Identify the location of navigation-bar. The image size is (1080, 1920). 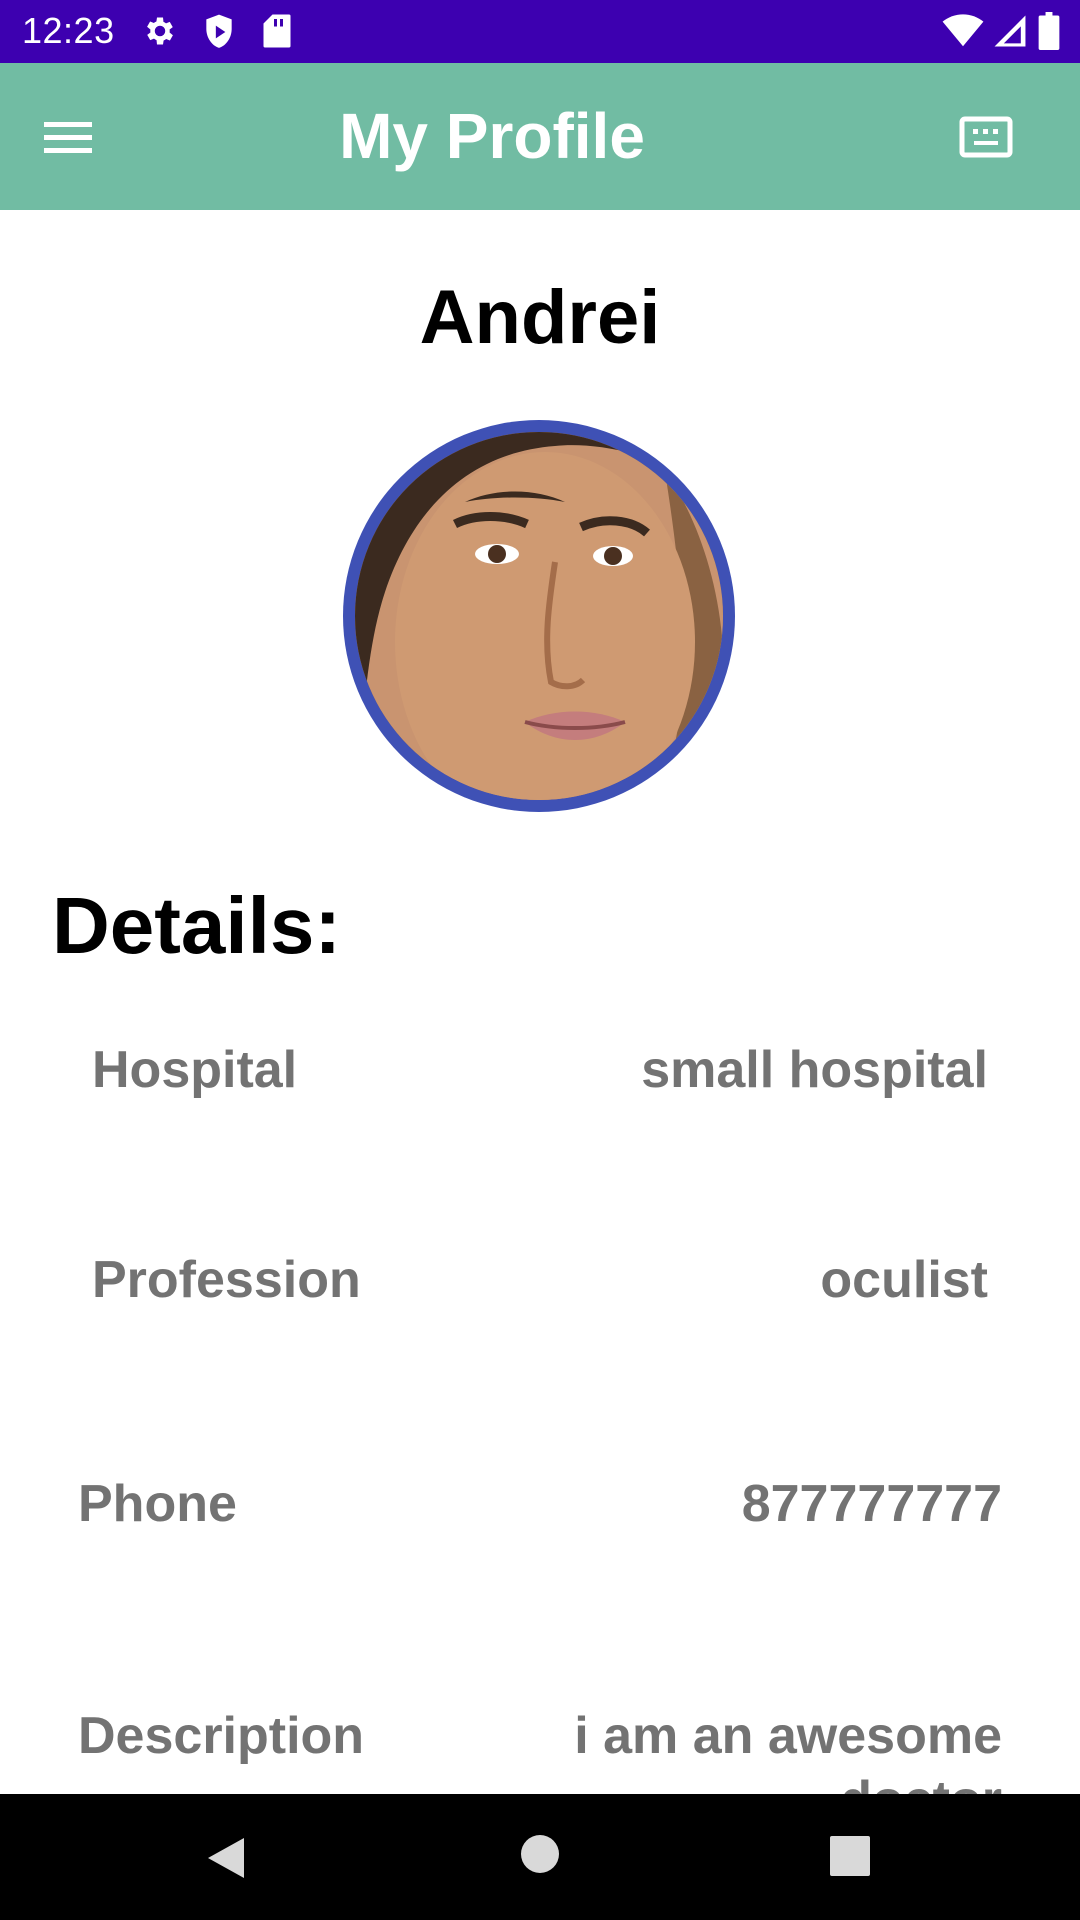
(540, 1857).